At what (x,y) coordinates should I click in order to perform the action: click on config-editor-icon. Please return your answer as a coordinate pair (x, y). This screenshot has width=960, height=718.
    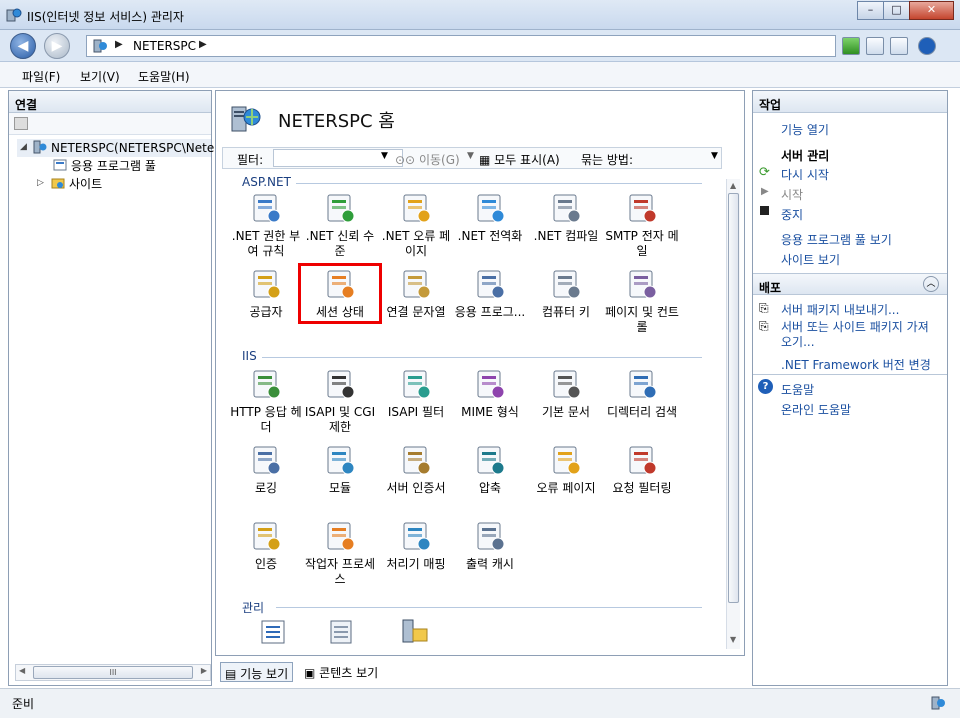
    Looking at the image, I should click on (273, 632).